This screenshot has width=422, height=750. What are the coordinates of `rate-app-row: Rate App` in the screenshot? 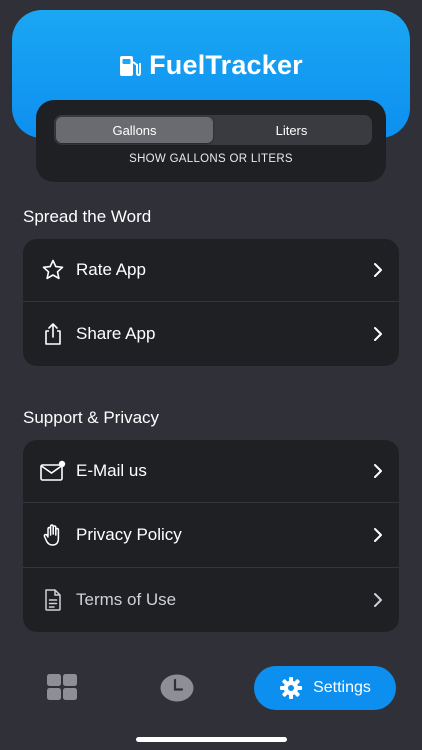 It's located at (211, 270).